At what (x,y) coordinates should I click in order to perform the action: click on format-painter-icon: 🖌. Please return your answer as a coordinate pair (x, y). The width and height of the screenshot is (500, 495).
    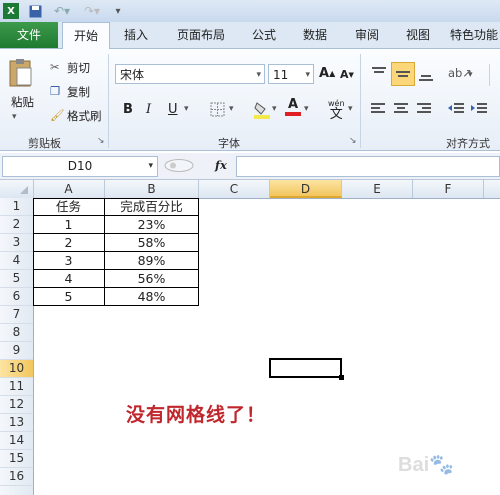
    Looking at the image, I should click on (57, 115).